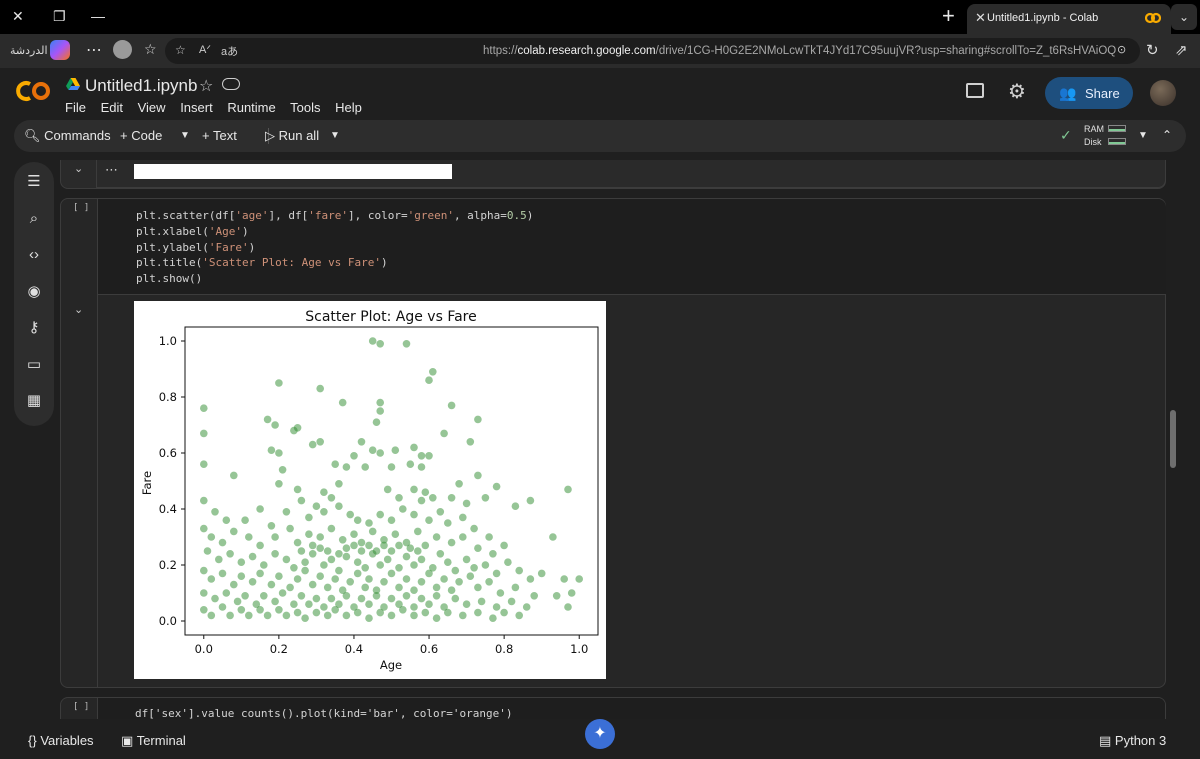 The image size is (1200, 759). What do you see at coordinates (141, 86) in the screenshot?
I see `notebook-title: Untitled1.ipynb` at bounding box center [141, 86].